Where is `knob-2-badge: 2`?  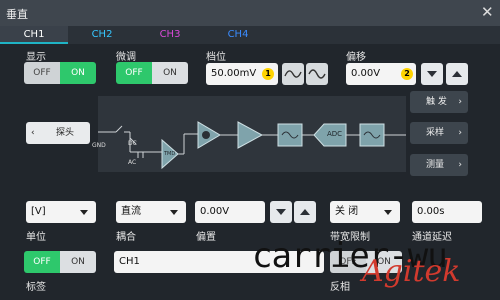 knob-2-badge: 2 is located at coordinates (407, 74).